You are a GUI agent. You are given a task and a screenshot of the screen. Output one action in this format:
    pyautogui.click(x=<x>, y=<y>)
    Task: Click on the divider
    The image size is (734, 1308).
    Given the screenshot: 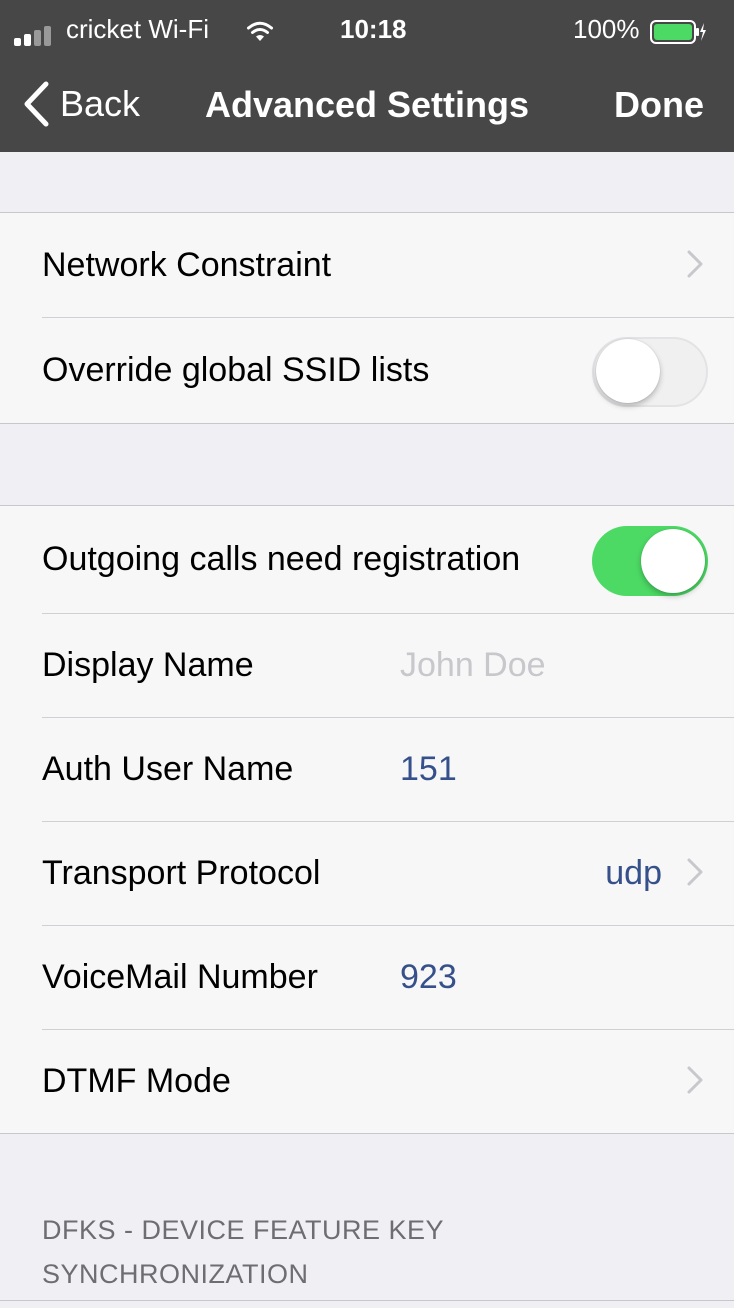 What is the action you would take?
    pyautogui.click(x=367, y=1300)
    